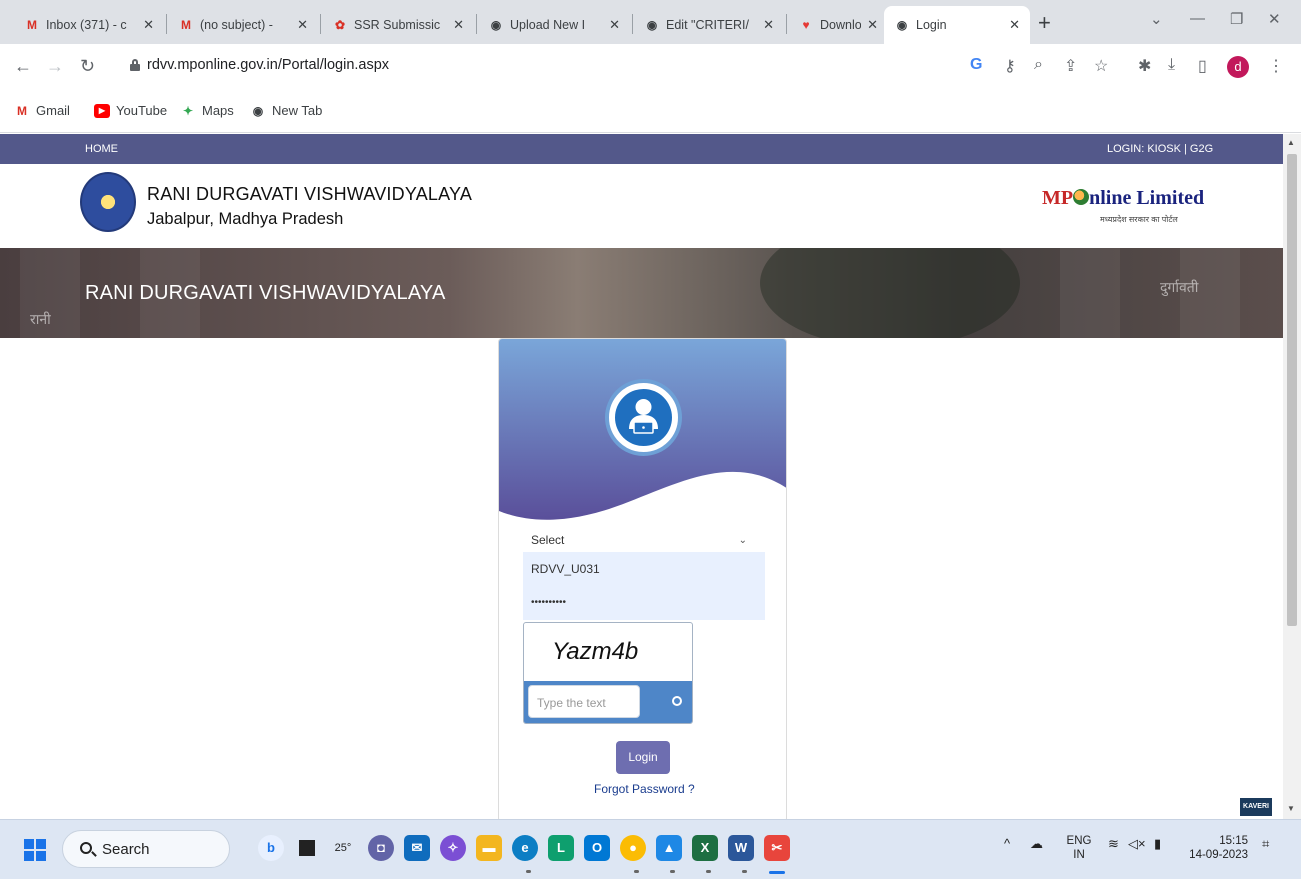  I want to click on back-icon: ←, so click(23, 66).